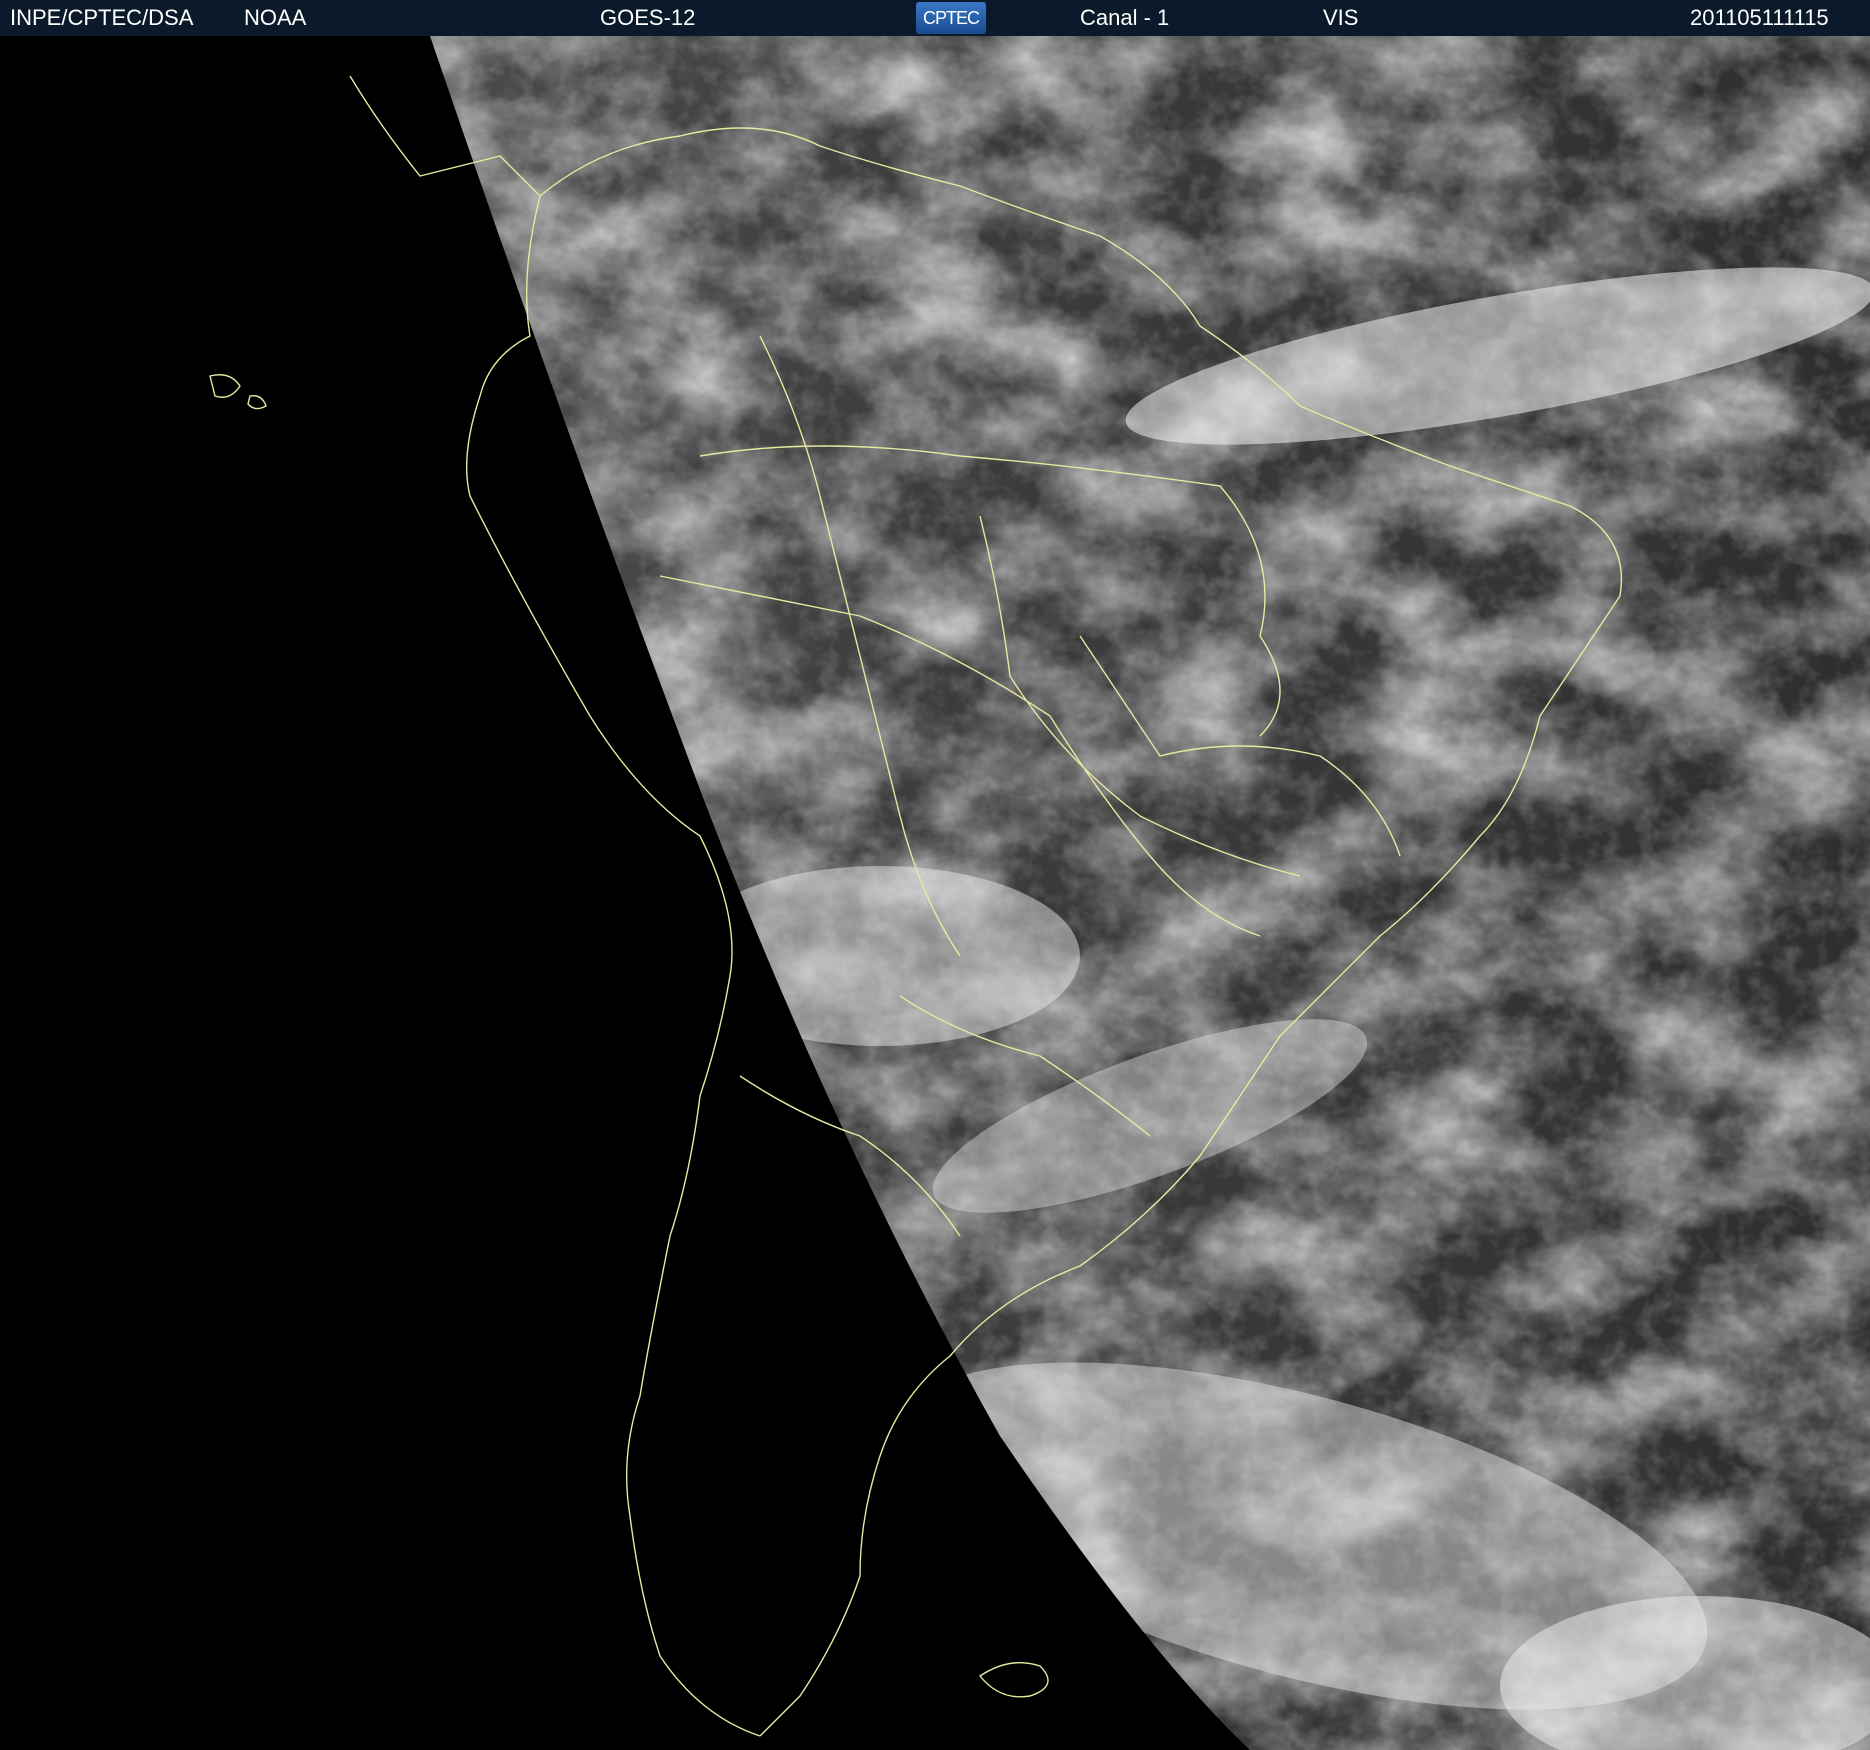 The width and height of the screenshot is (1870, 1750). Describe the element at coordinates (1759, 17) in the screenshot. I see `timestamp-label: 201105111115` at that location.